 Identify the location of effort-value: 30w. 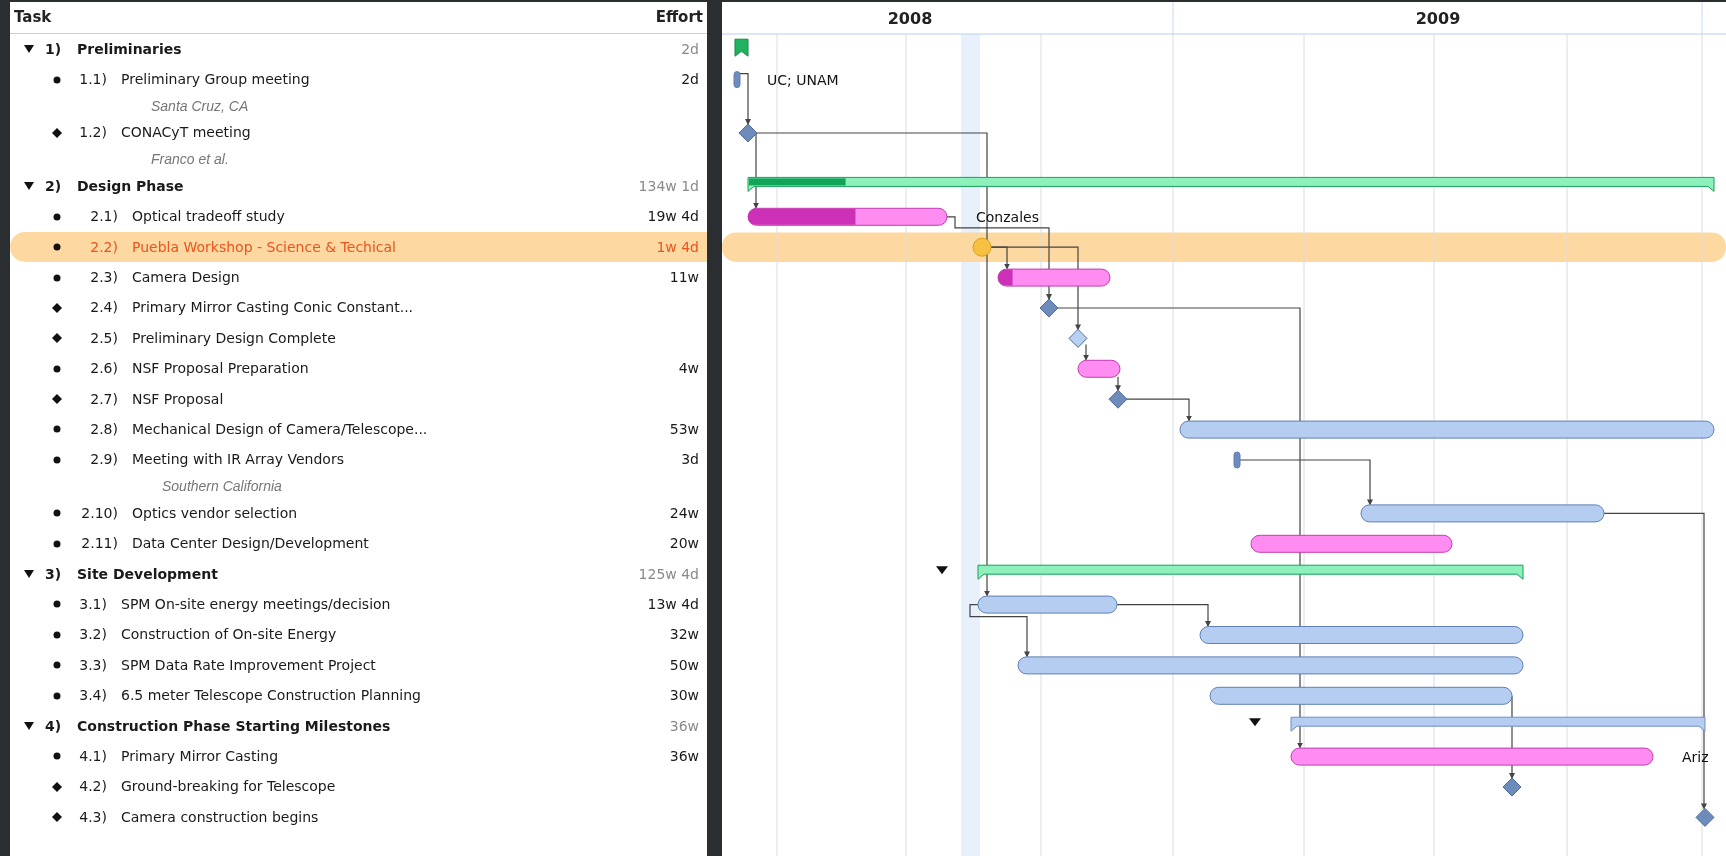
(684, 696).